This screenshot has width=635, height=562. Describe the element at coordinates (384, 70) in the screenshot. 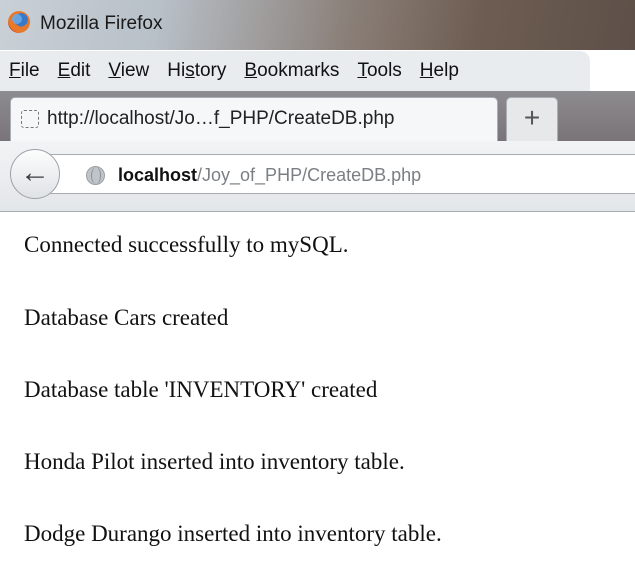

I see `menu-tools-label: ools` at that location.